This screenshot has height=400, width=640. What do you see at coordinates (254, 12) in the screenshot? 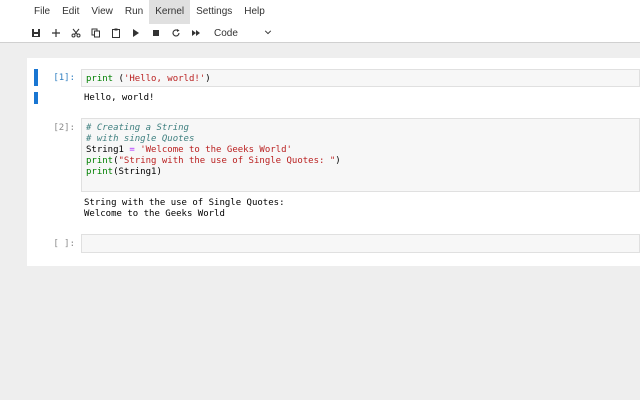
I see `menu-help: Help` at bounding box center [254, 12].